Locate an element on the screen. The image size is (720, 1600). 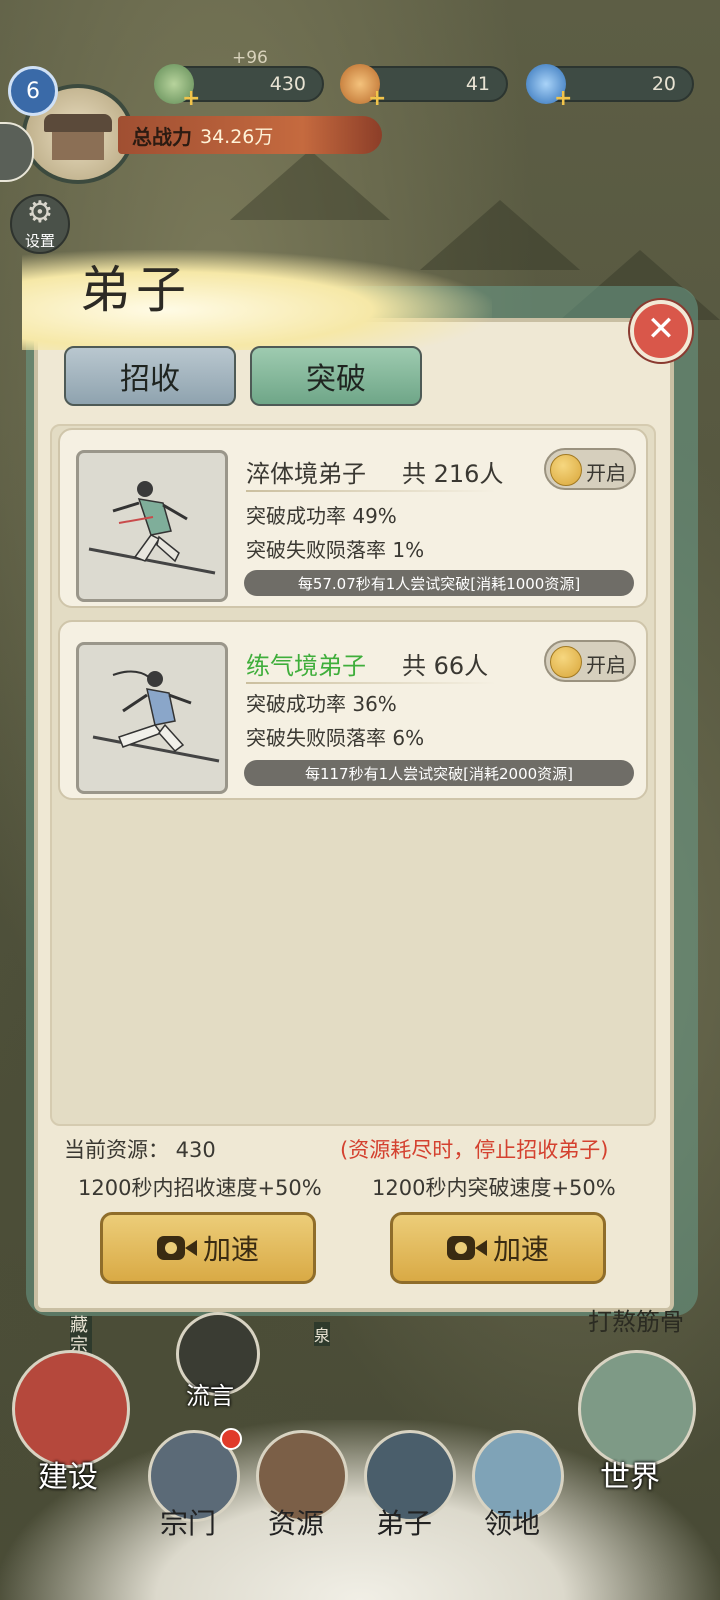
success-rate: 突破成功率 36% is located at coordinates (321, 704).